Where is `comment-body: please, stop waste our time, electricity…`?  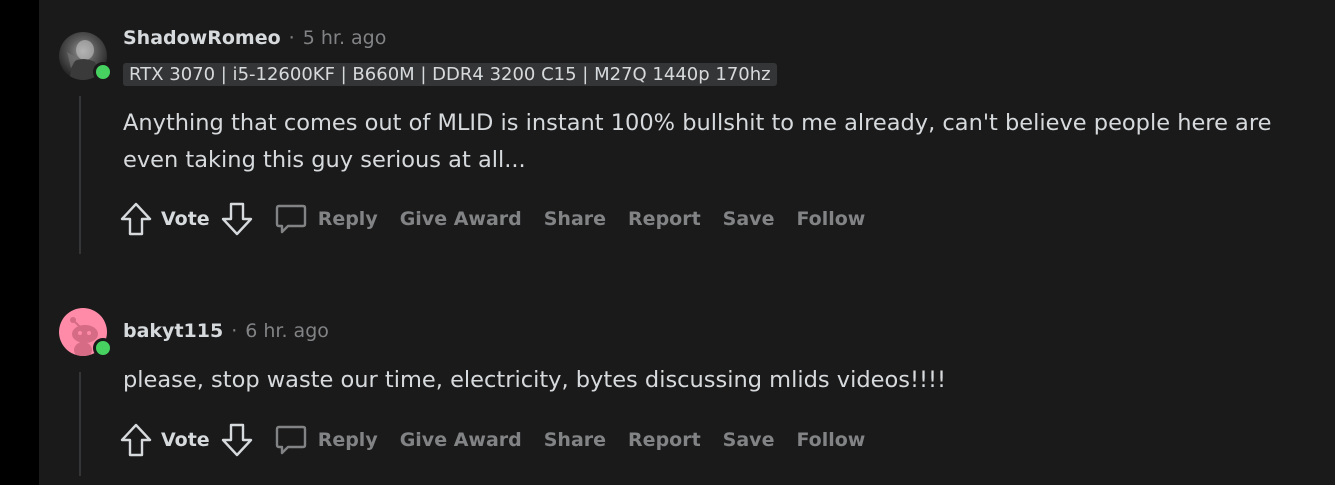 comment-body: please, stop waste our time, electricity… is located at coordinates (535, 380).